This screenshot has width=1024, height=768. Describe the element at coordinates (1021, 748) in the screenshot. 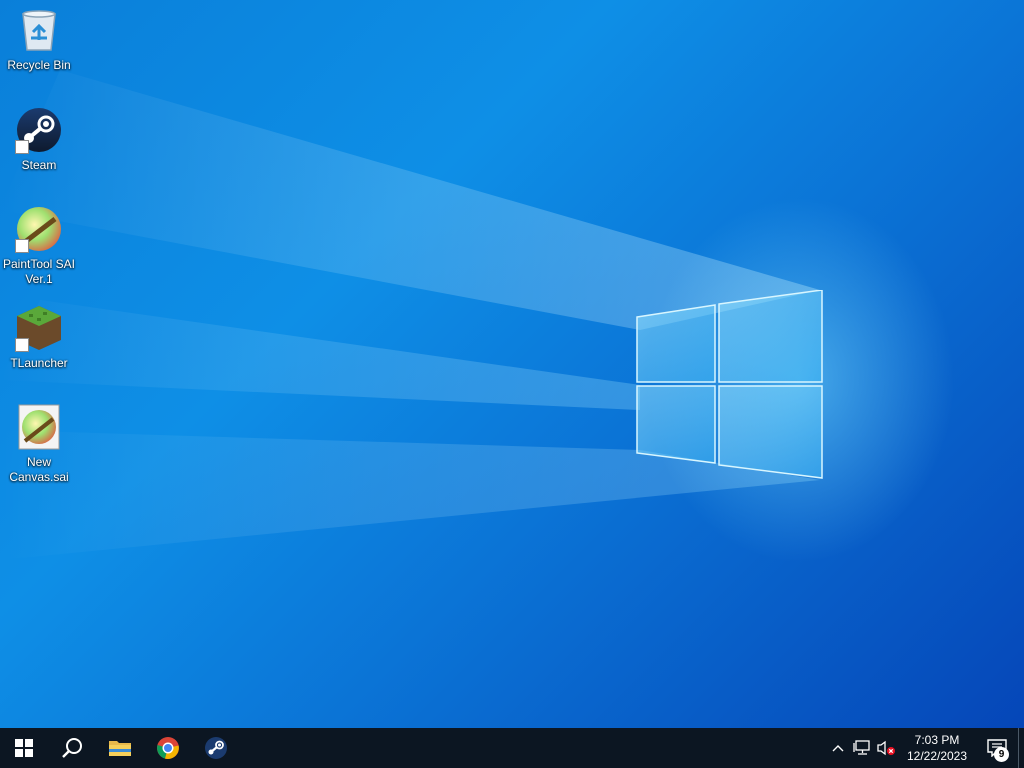

I see `show-desktop-button` at that location.